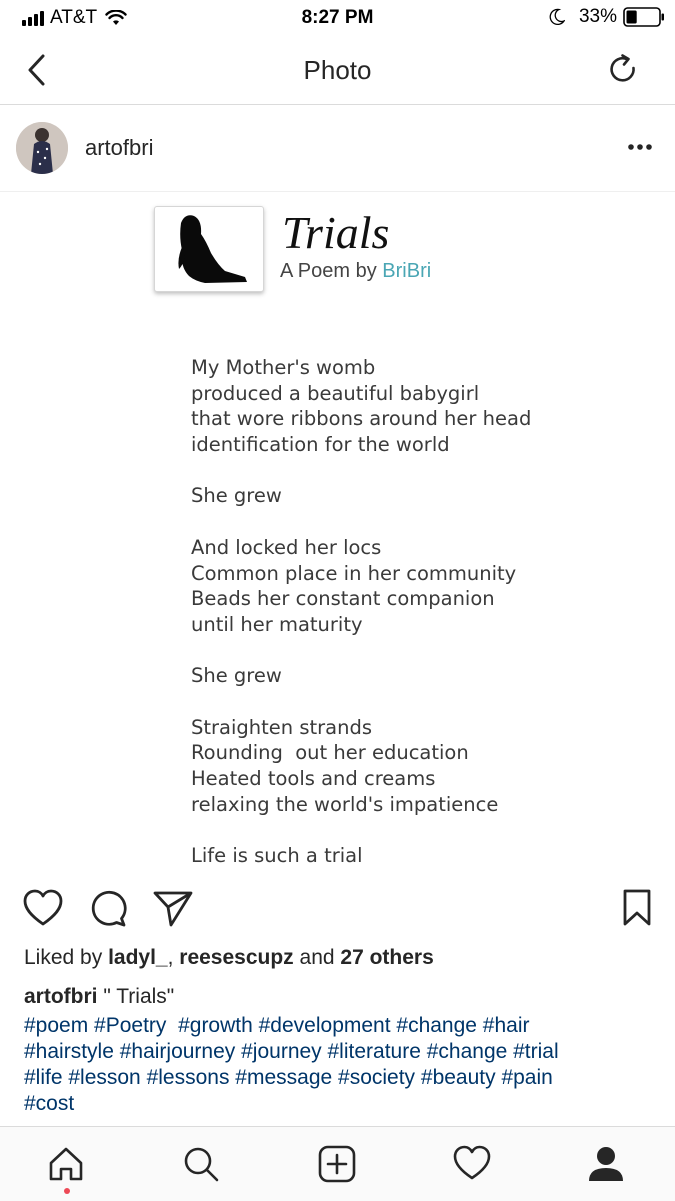 The width and height of the screenshot is (675, 1201). Describe the element at coordinates (386, 957) in the screenshot. I see `likes-others: 27 others` at that location.